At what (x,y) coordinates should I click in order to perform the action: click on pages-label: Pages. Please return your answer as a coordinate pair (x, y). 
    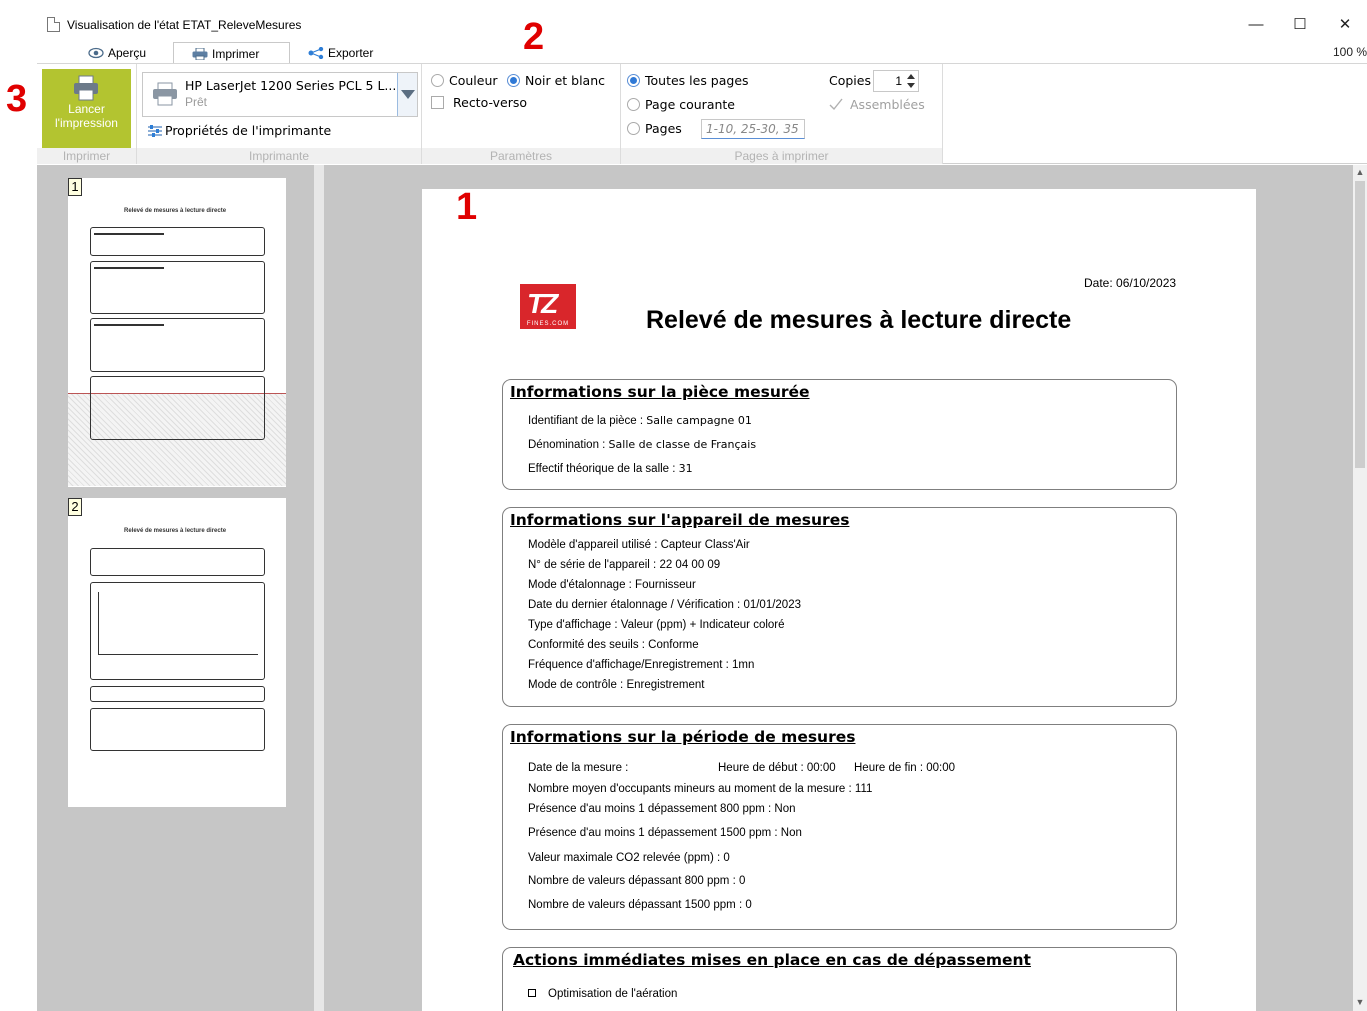
    Looking at the image, I should click on (663, 128).